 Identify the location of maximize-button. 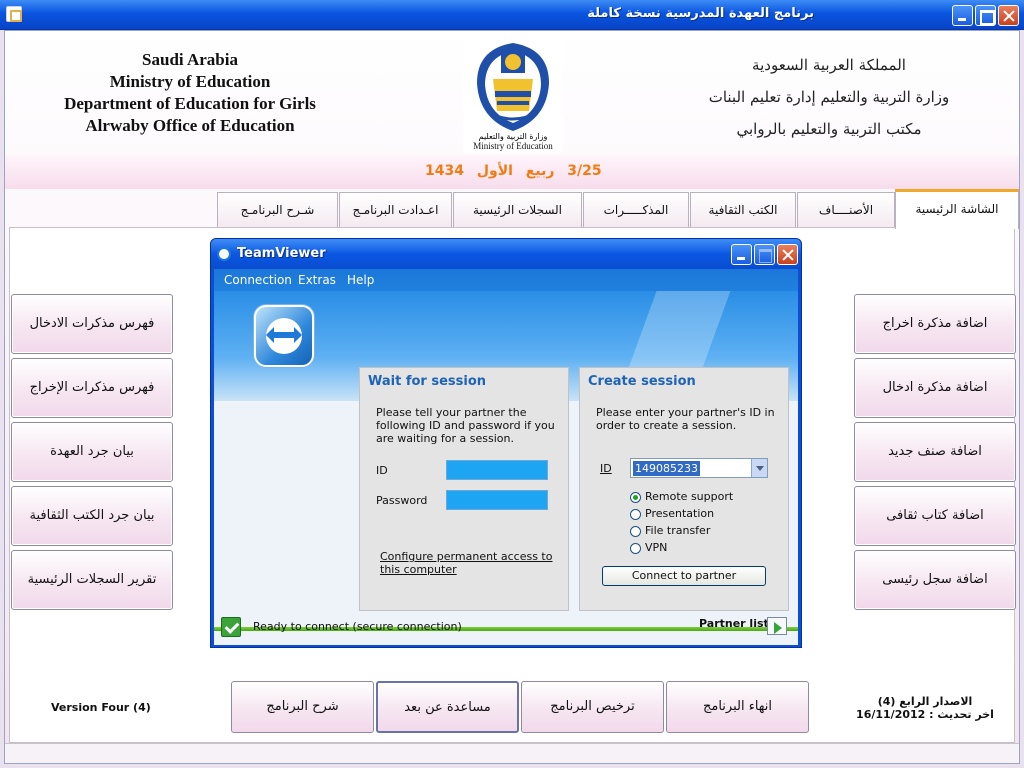
(985, 15).